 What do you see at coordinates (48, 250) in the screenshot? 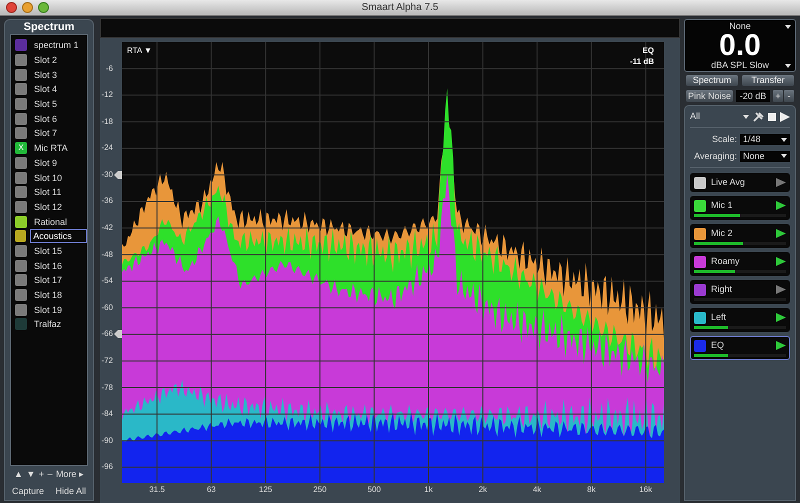
I see `slot-name: Slot 15` at bounding box center [48, 250].